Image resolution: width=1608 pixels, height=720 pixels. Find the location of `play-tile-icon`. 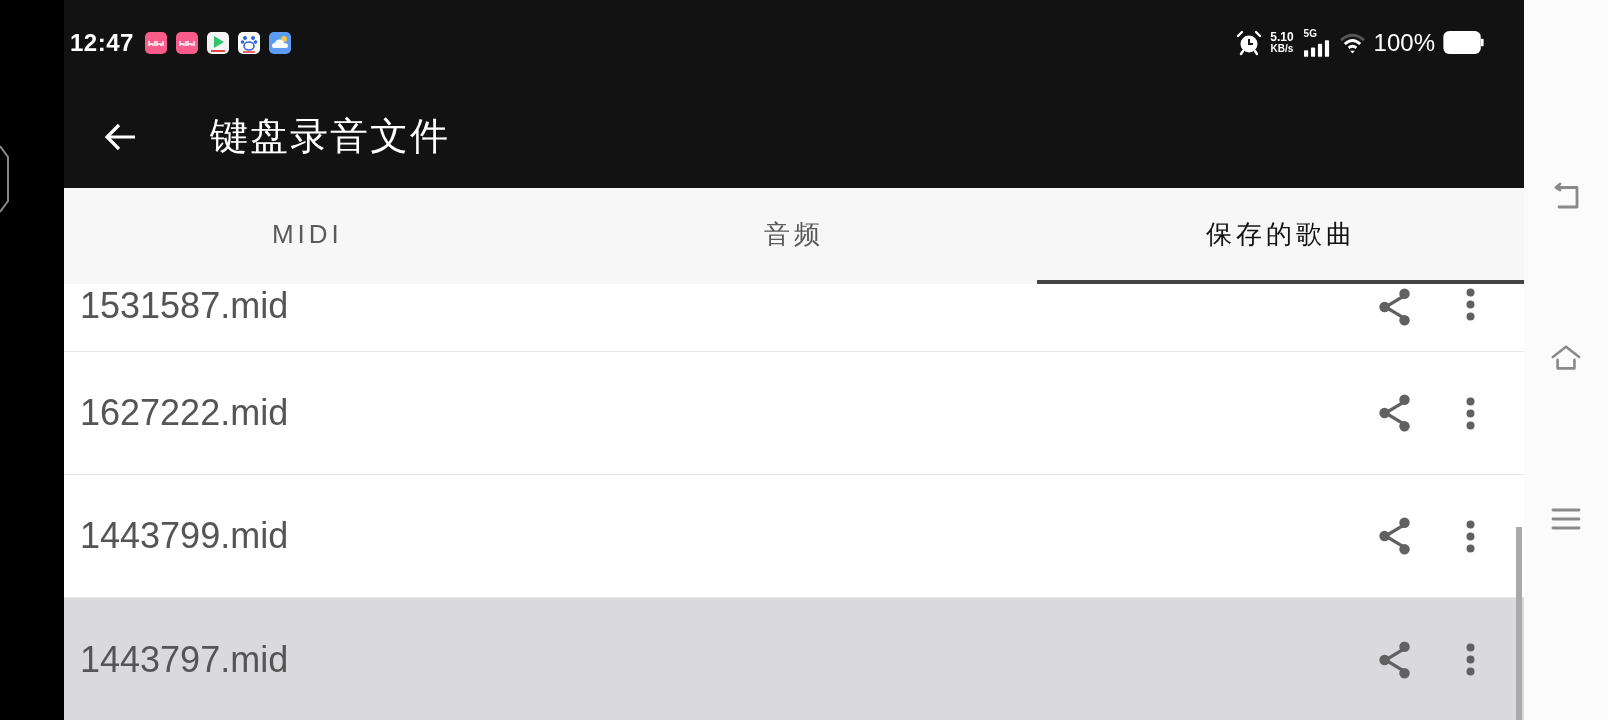

play-tile-icon is located at coordinates (217, 42).